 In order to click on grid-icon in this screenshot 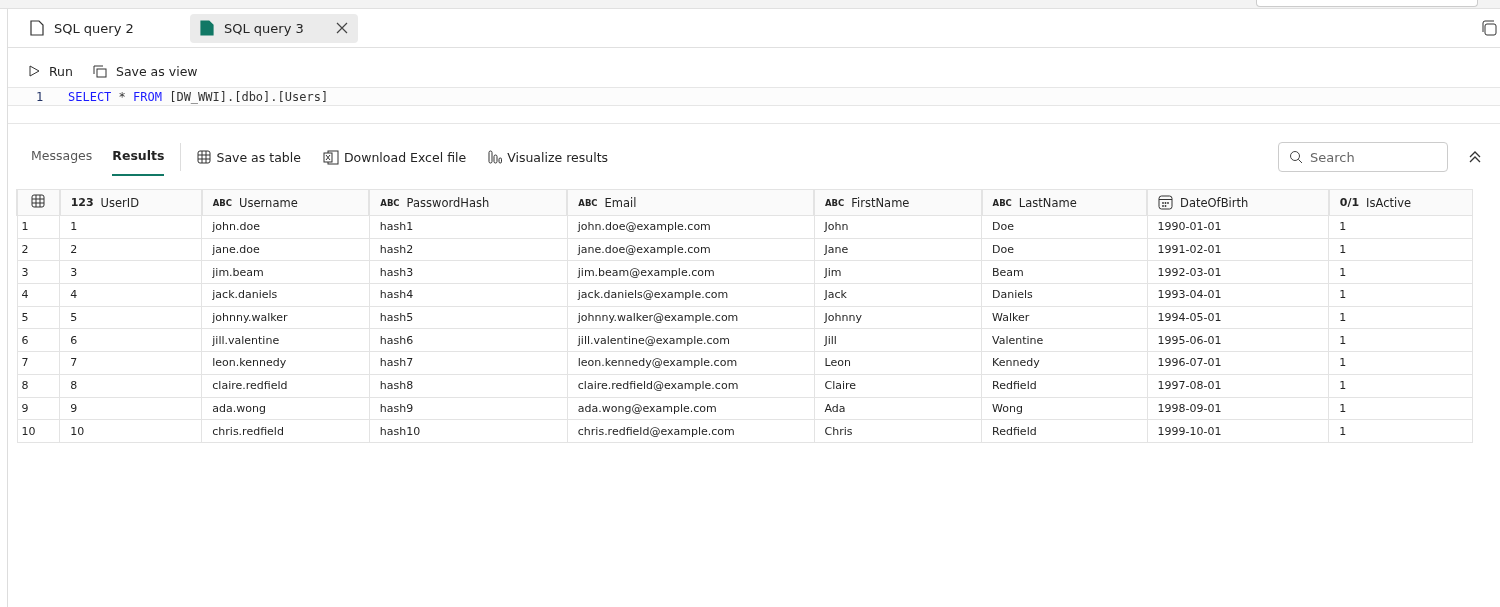, I will do `click(38, 201)`.